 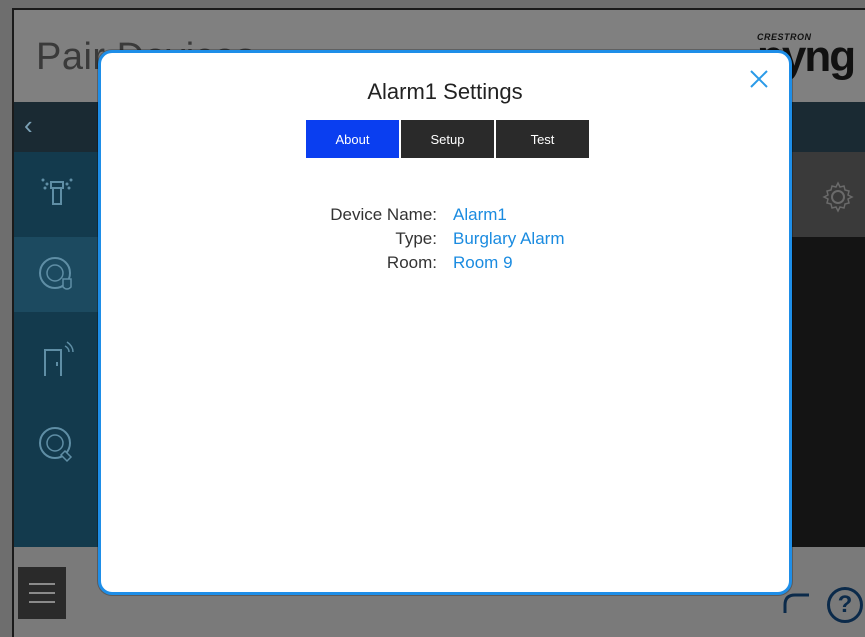 I want to click on sidebar-item-door-sensor, so click(x=56, y=359).